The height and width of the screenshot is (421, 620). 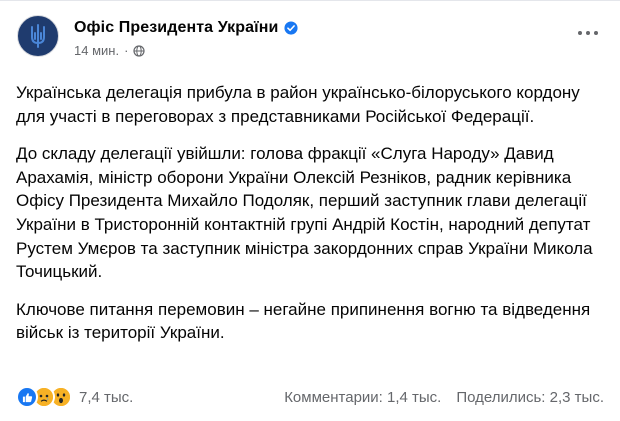 What do you see at coordinates (139, 50) in the screenshot?
I see `globe-icon` at bounding box center [139, 50].